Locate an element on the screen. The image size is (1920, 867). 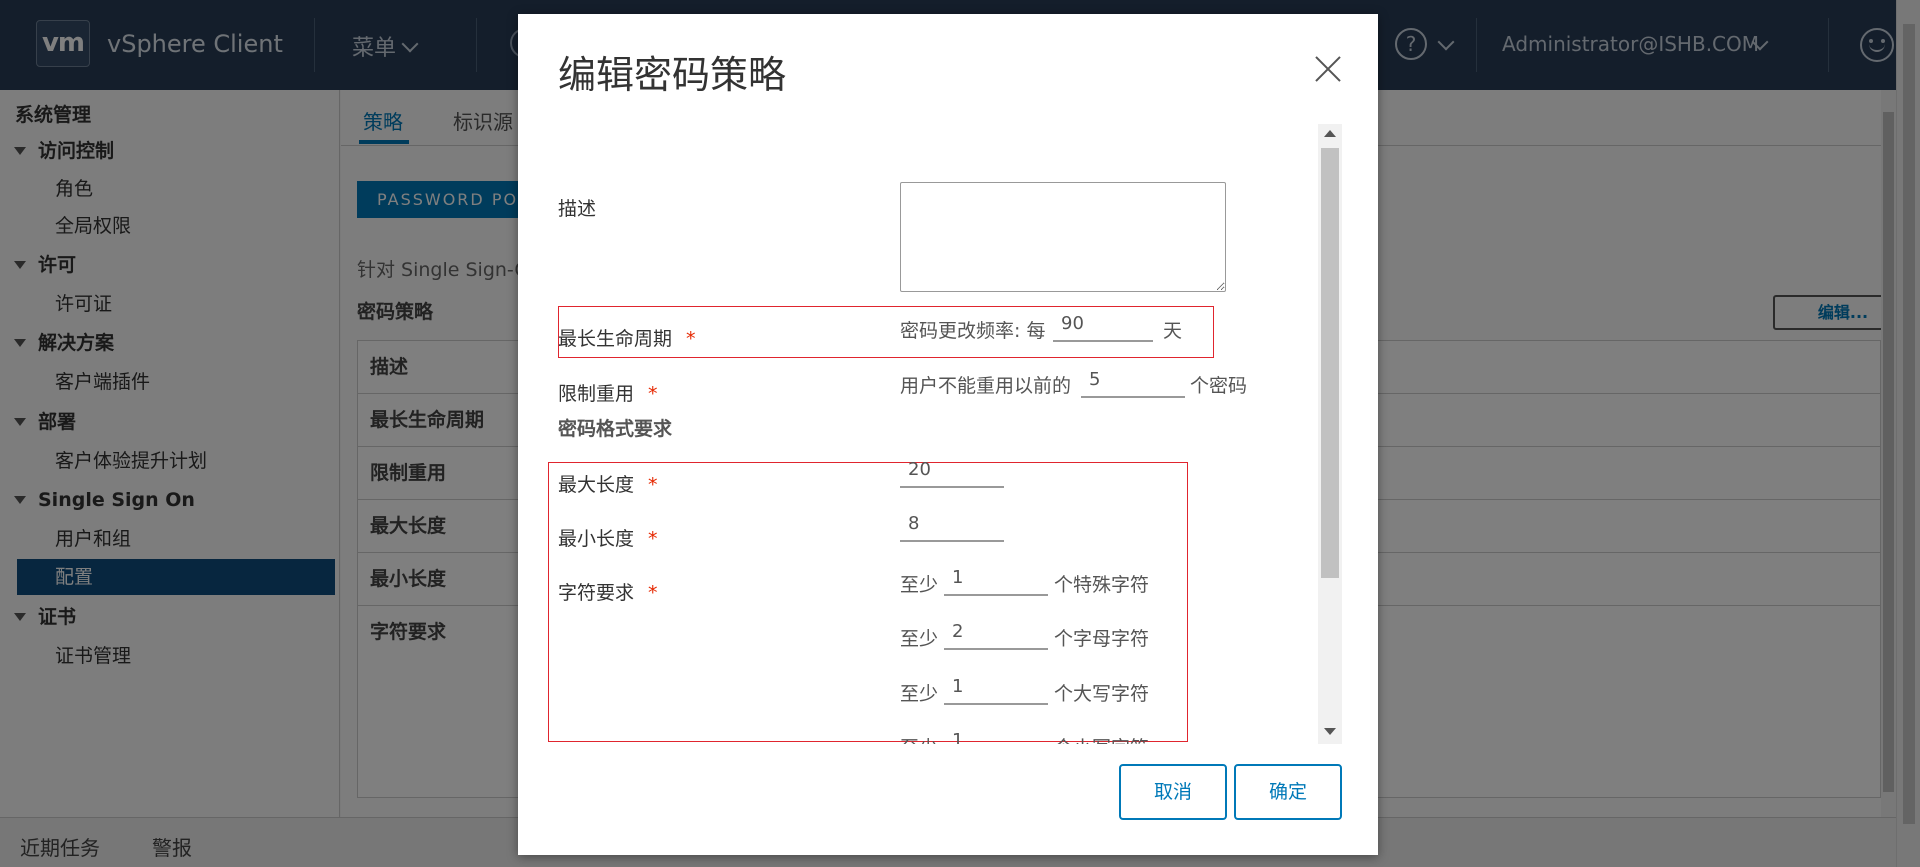
reuse-input is located at coordinates (1133, 380).